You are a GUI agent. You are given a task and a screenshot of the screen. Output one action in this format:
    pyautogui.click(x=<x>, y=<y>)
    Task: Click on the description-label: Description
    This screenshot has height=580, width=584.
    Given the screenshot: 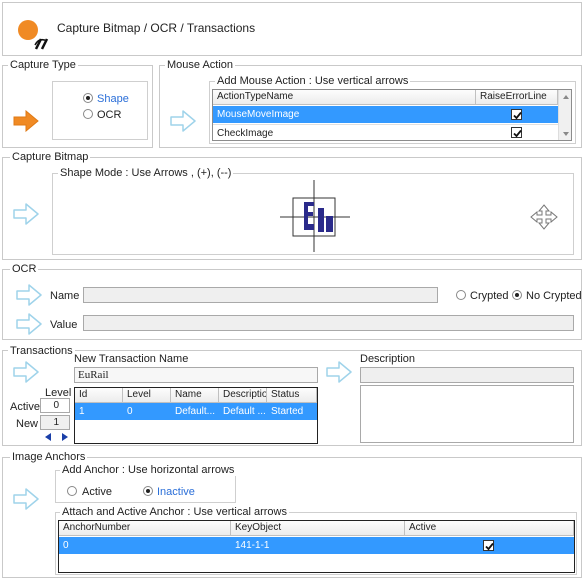 What is the action you would take?
    pyautogui.click(x=388, y=359)
    